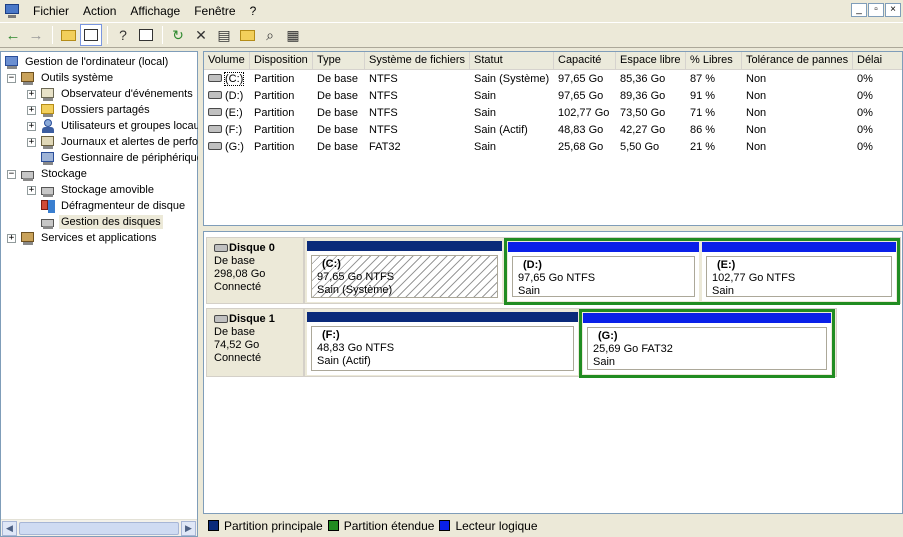 The image size is (903, 537). What do you see at coordinates (703, 130) in the screenshot?
I see `pct-libres-cell: 86 %` at bounding box center [703, 130].